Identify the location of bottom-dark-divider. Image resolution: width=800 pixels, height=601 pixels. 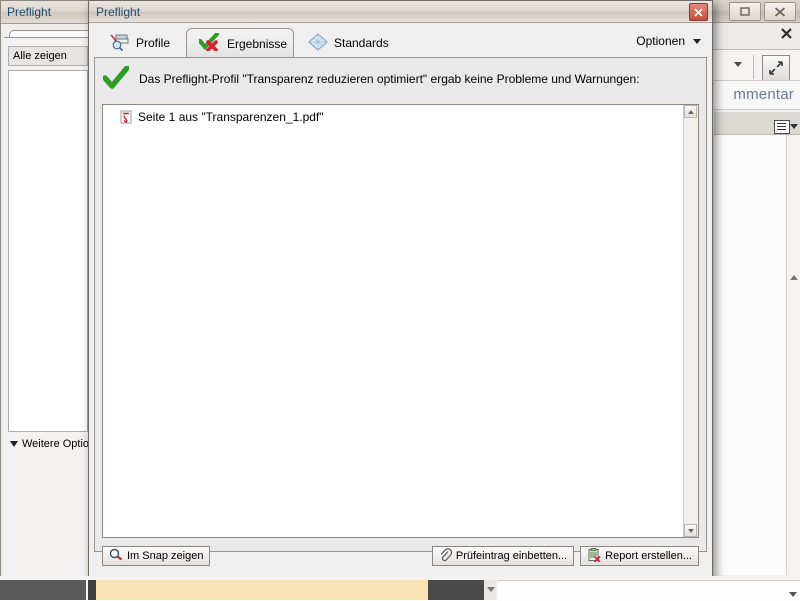
(92, 590).